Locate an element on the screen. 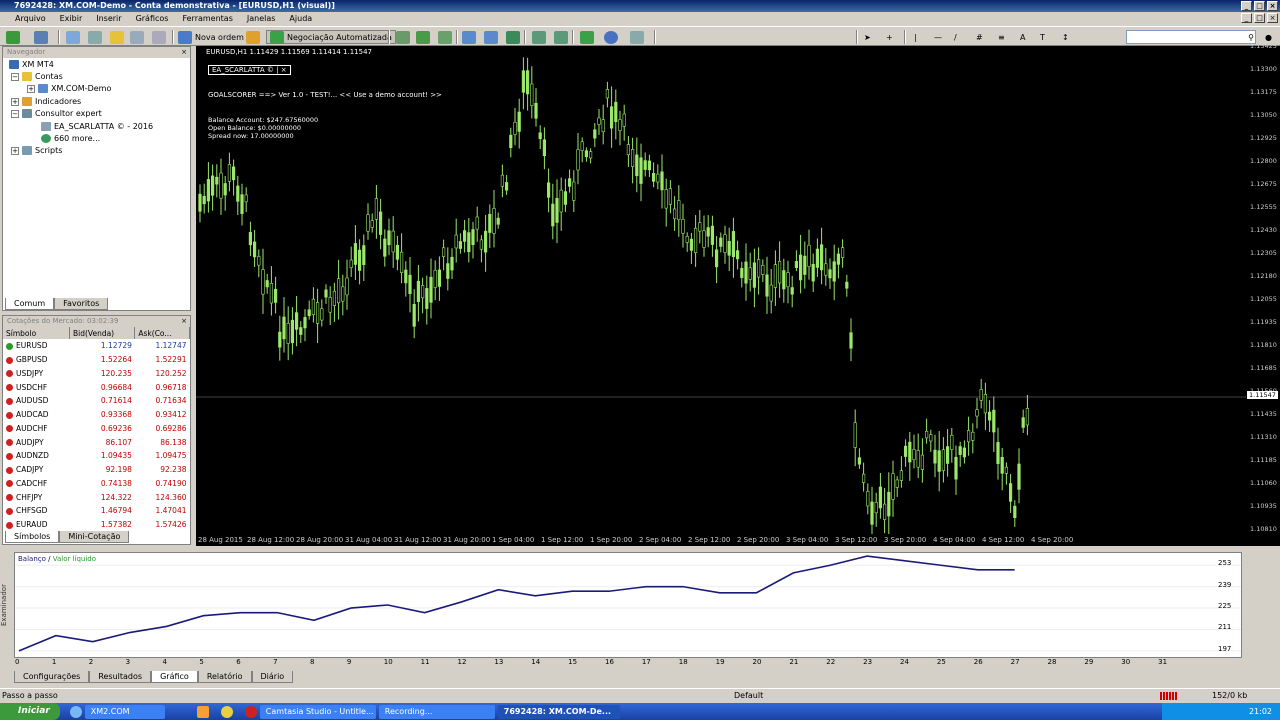 The image size is (1280, 720). new-chart-button is located at coordinates (14, 37).